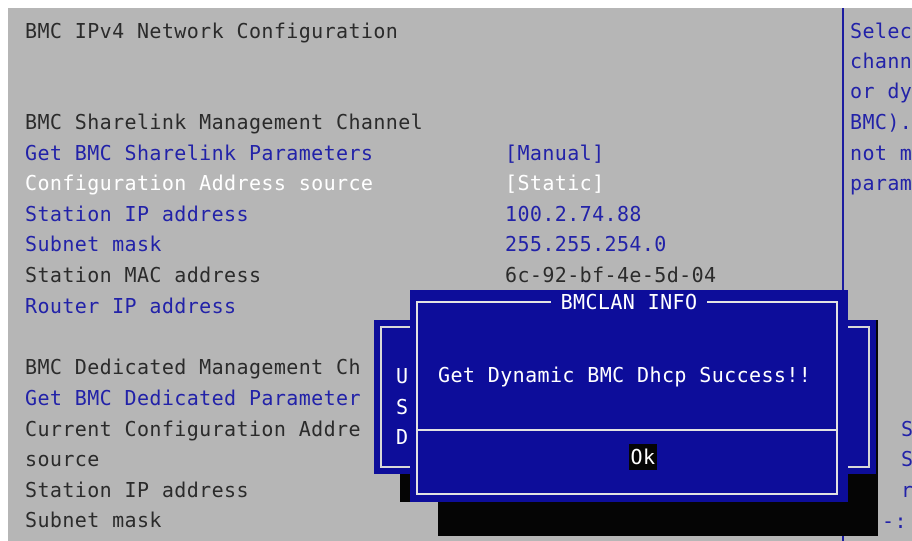 Image resolution: width=912 pixels, height=541 pixels. I want to click on current-config-address-label: Current Configuration Addre, so click(193, 429).